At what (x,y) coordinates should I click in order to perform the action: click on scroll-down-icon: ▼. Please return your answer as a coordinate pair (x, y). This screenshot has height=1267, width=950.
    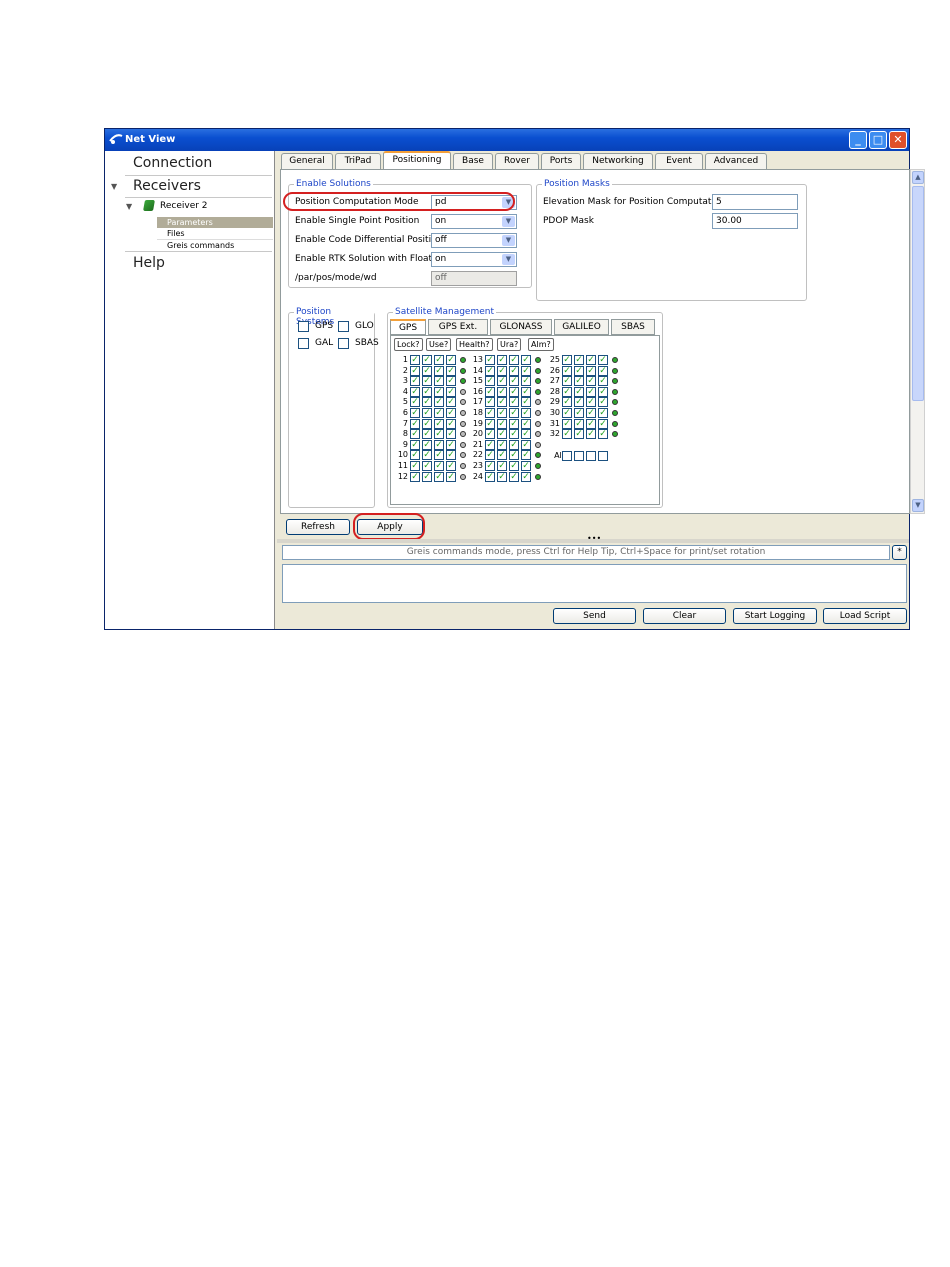
    Looking at the image, I should click on (918, 505).